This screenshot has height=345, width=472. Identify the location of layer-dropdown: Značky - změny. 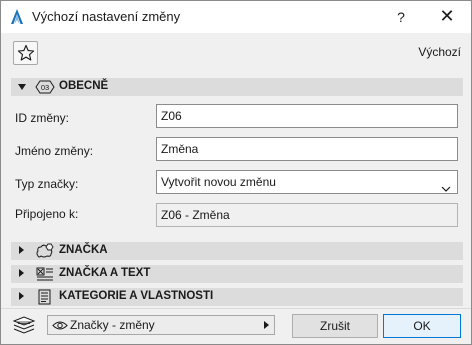
(161, 325).